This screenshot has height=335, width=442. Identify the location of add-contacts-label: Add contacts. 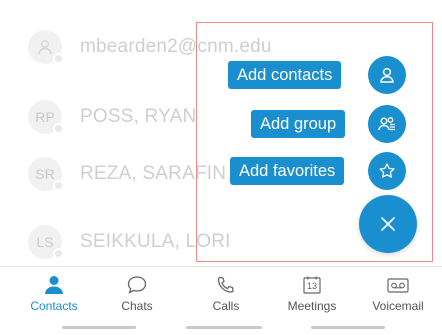
(285, 75).